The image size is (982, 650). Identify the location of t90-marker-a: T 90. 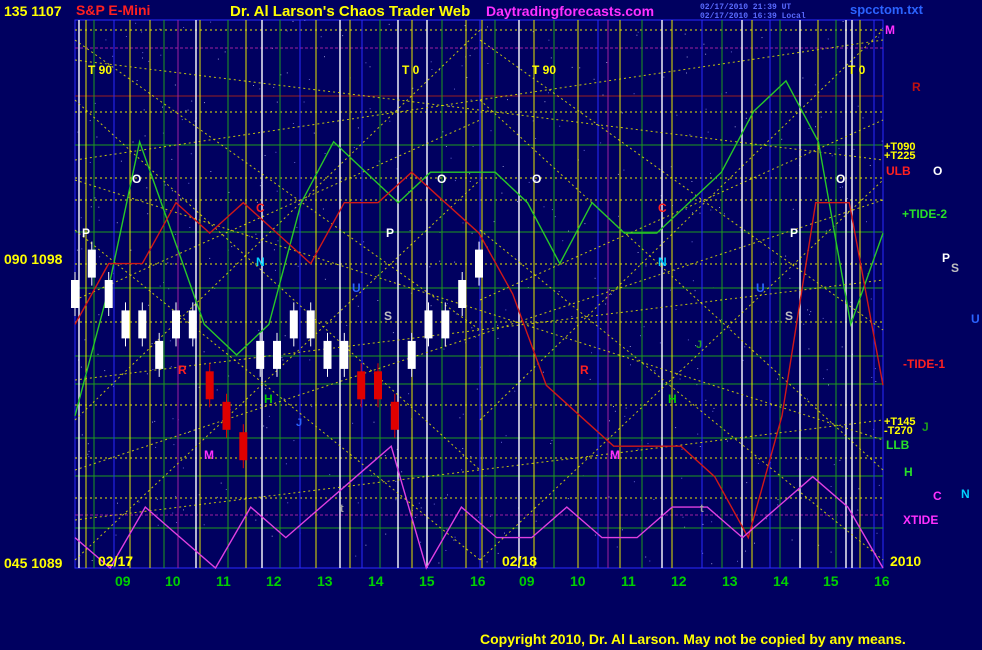
(100, 70).